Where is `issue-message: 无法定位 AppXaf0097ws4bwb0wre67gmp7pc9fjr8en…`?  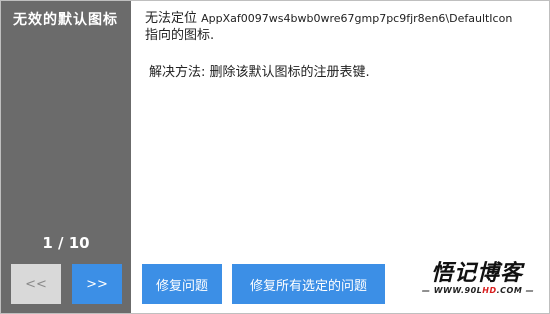
issue-message: 无法定位 AppXaf0097ws4bwb0wre67gmp7pc9fjr8en… is located at coordinates (345, 27).